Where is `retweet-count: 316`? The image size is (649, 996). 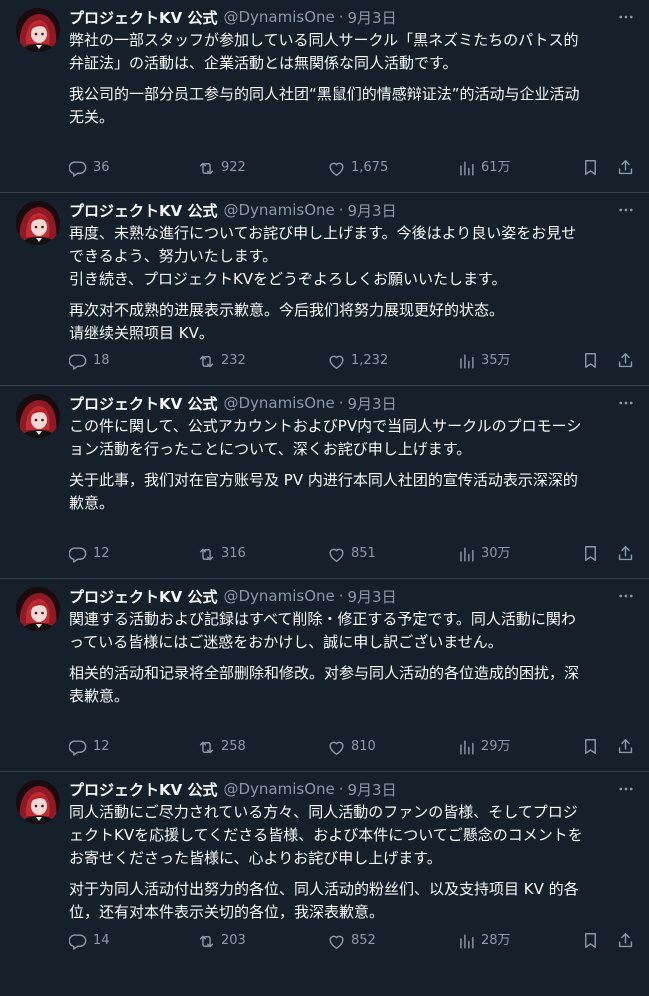
retweet-count: 316 is located at coordinates (233, 553).